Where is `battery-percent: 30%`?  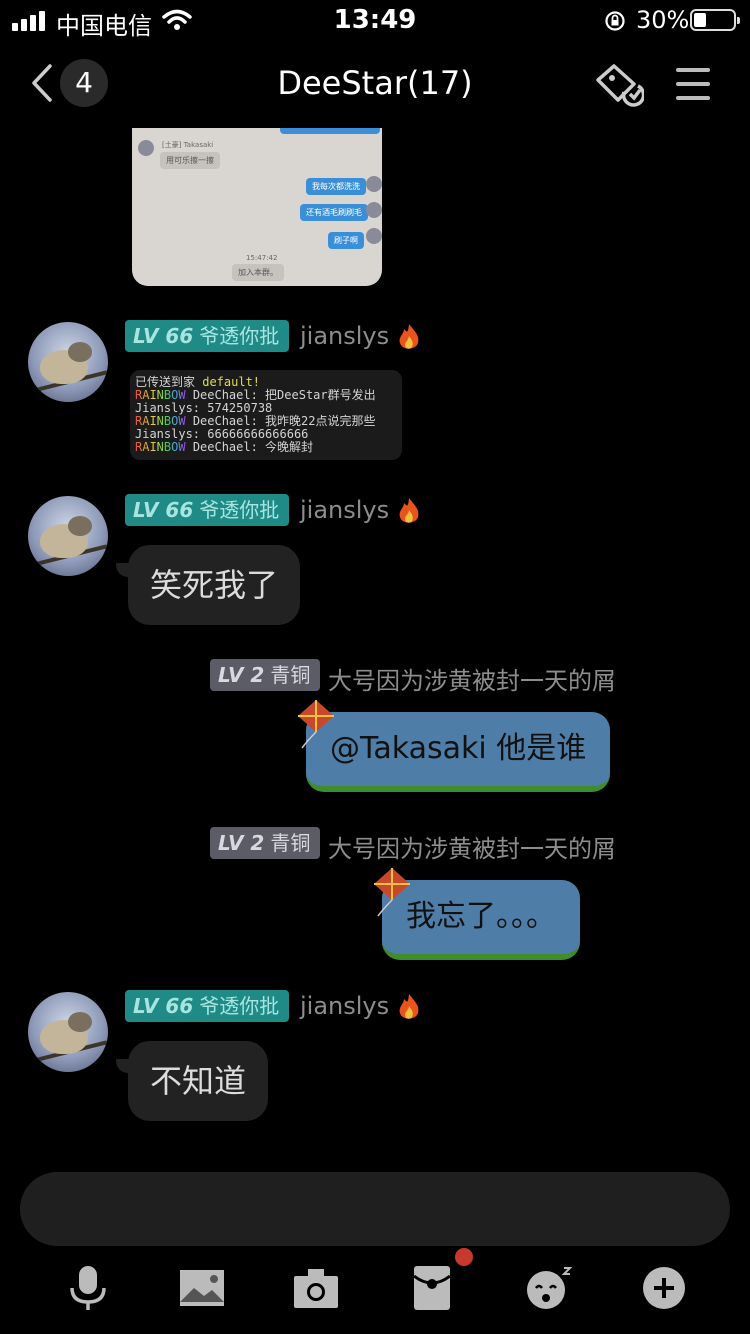 battery-percent: 30% is located at coordinates (663, 20).